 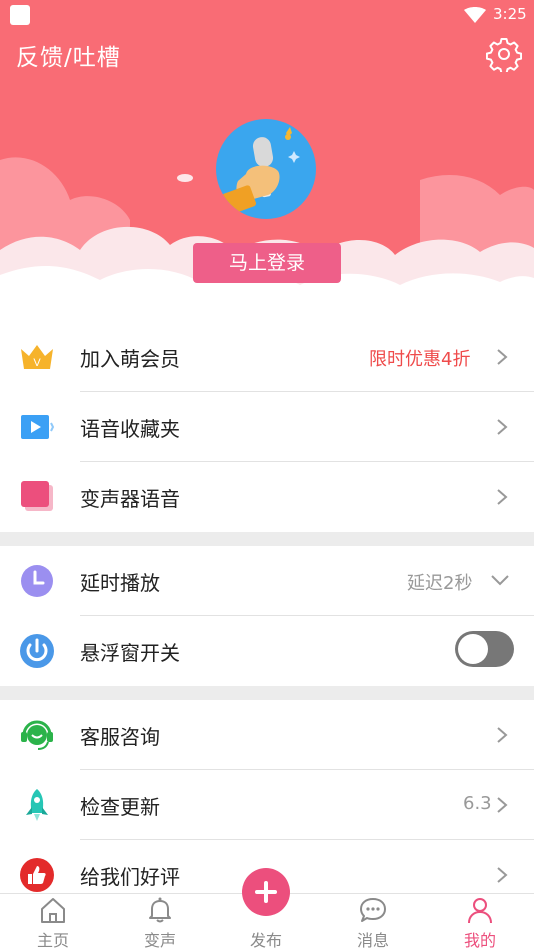 I want to click on nav-messages: 消息, so click(x=373, y=921).